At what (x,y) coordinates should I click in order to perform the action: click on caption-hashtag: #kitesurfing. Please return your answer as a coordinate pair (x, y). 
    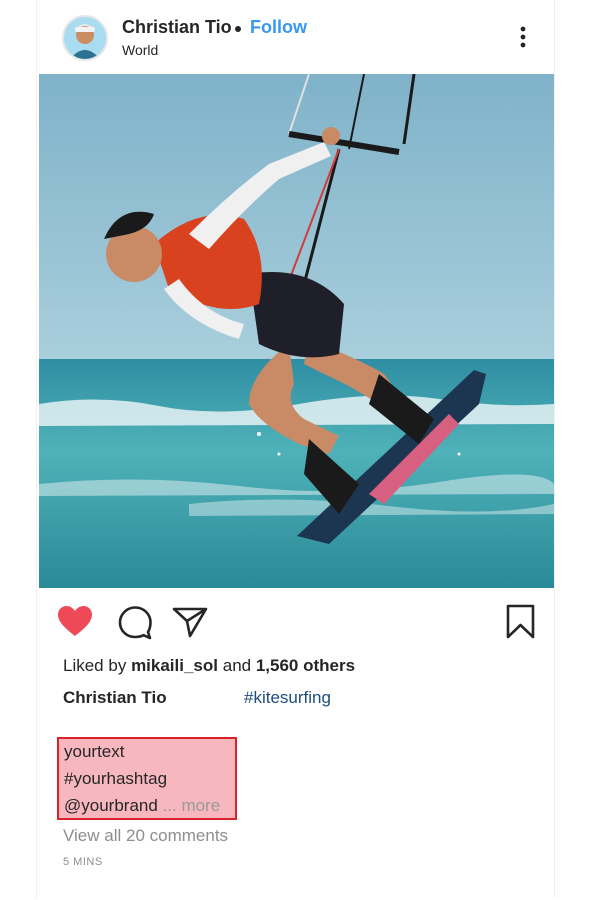
    Looking at the image, I should click on (287, 698).